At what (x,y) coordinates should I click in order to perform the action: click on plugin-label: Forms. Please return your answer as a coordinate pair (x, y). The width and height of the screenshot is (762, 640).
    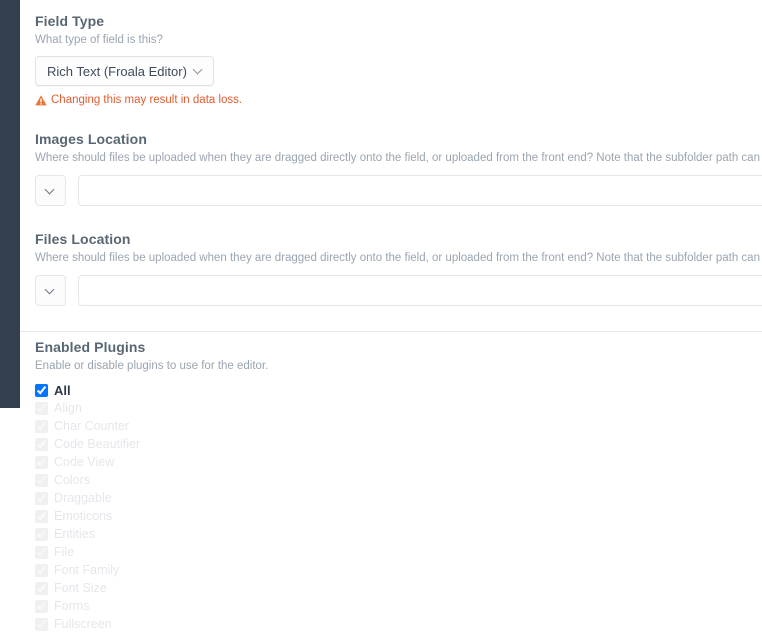
    Looking at the image, I should click on (72, 606).